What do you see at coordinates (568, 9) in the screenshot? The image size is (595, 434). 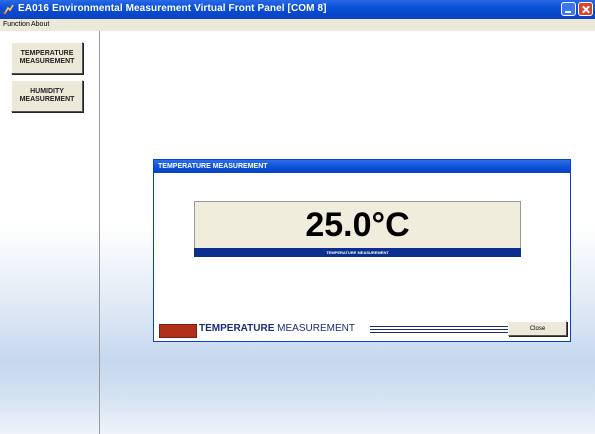 I see `minimize-button` at bounding box center [568, 9].